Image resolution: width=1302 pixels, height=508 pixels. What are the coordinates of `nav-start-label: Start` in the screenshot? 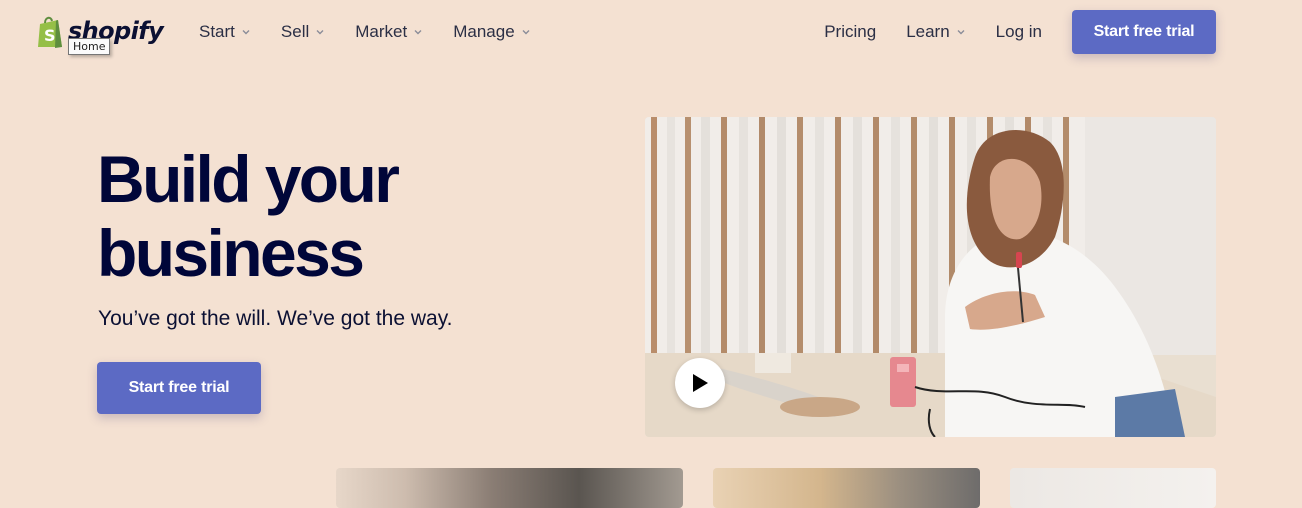 It's located at (217, 31).